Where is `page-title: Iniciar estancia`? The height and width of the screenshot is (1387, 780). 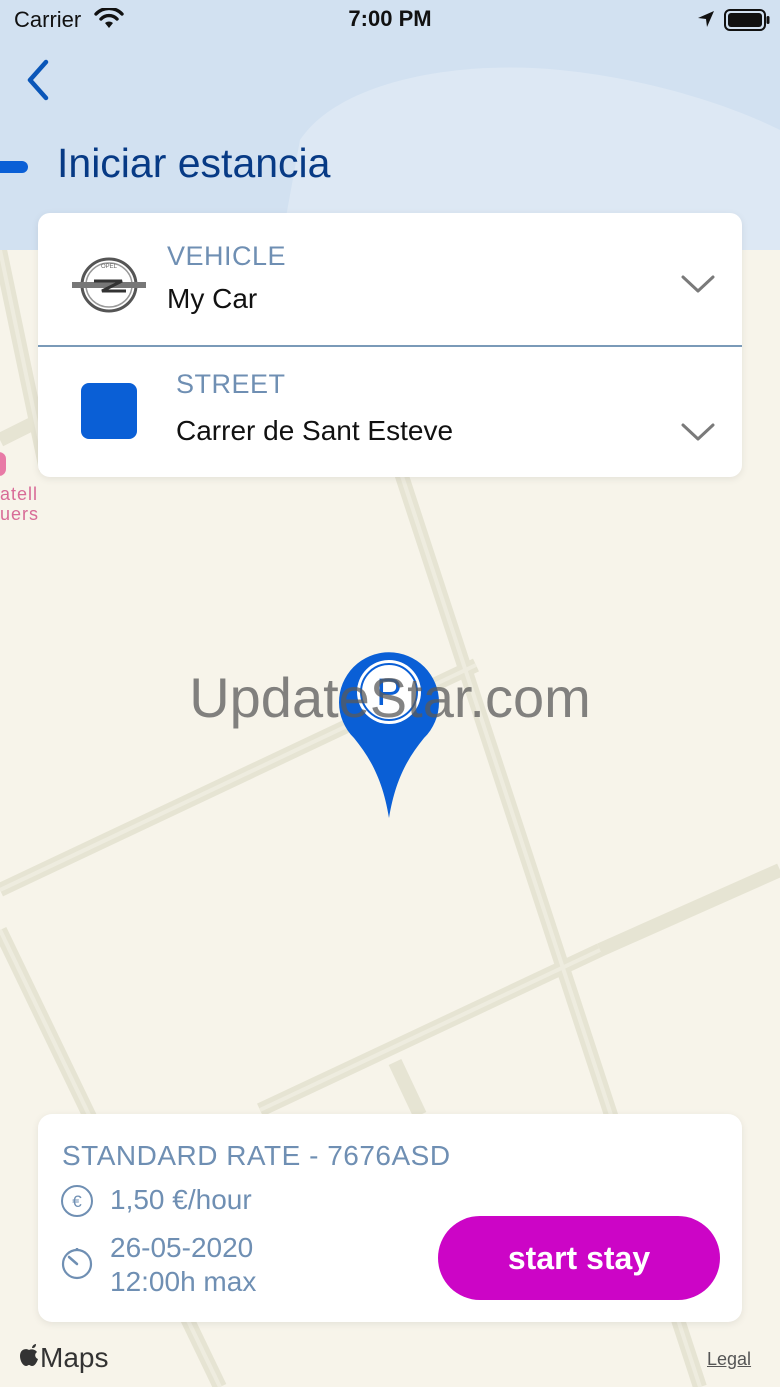 page-title: Iniciar estancia is located at coordinates (194, 163).